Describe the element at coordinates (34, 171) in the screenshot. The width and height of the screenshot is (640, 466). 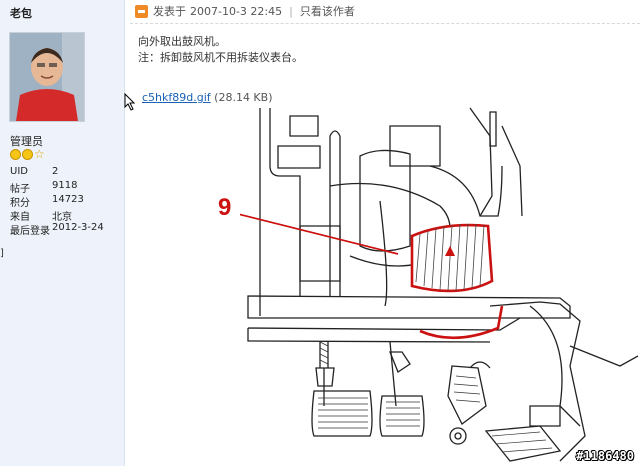
I see `stat-row: UID 2` at that location.